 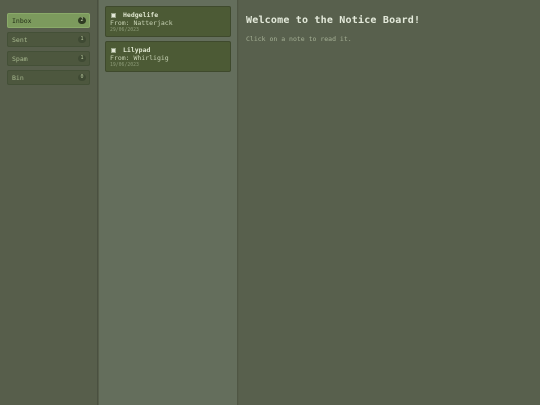 I want to click on note-item: Hedgelife From: Natterjack 29/06/2023, so click(x=168, y=21).